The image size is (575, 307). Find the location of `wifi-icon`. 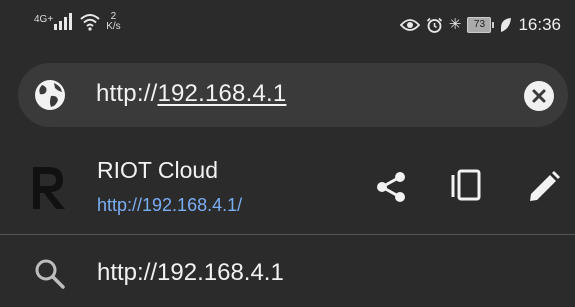

wifi-icon is located at coordinates (90, 22).